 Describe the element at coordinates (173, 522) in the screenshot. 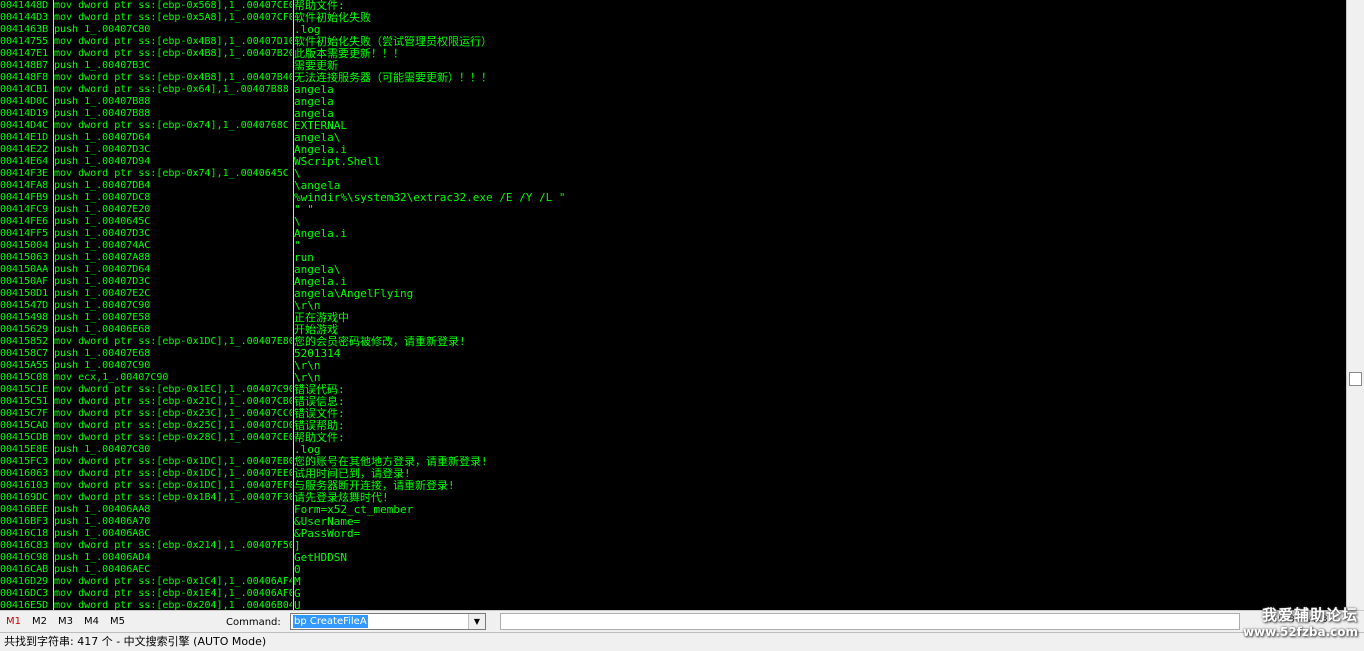

I see `row-disasm: push 1_.00406A70` at that location.